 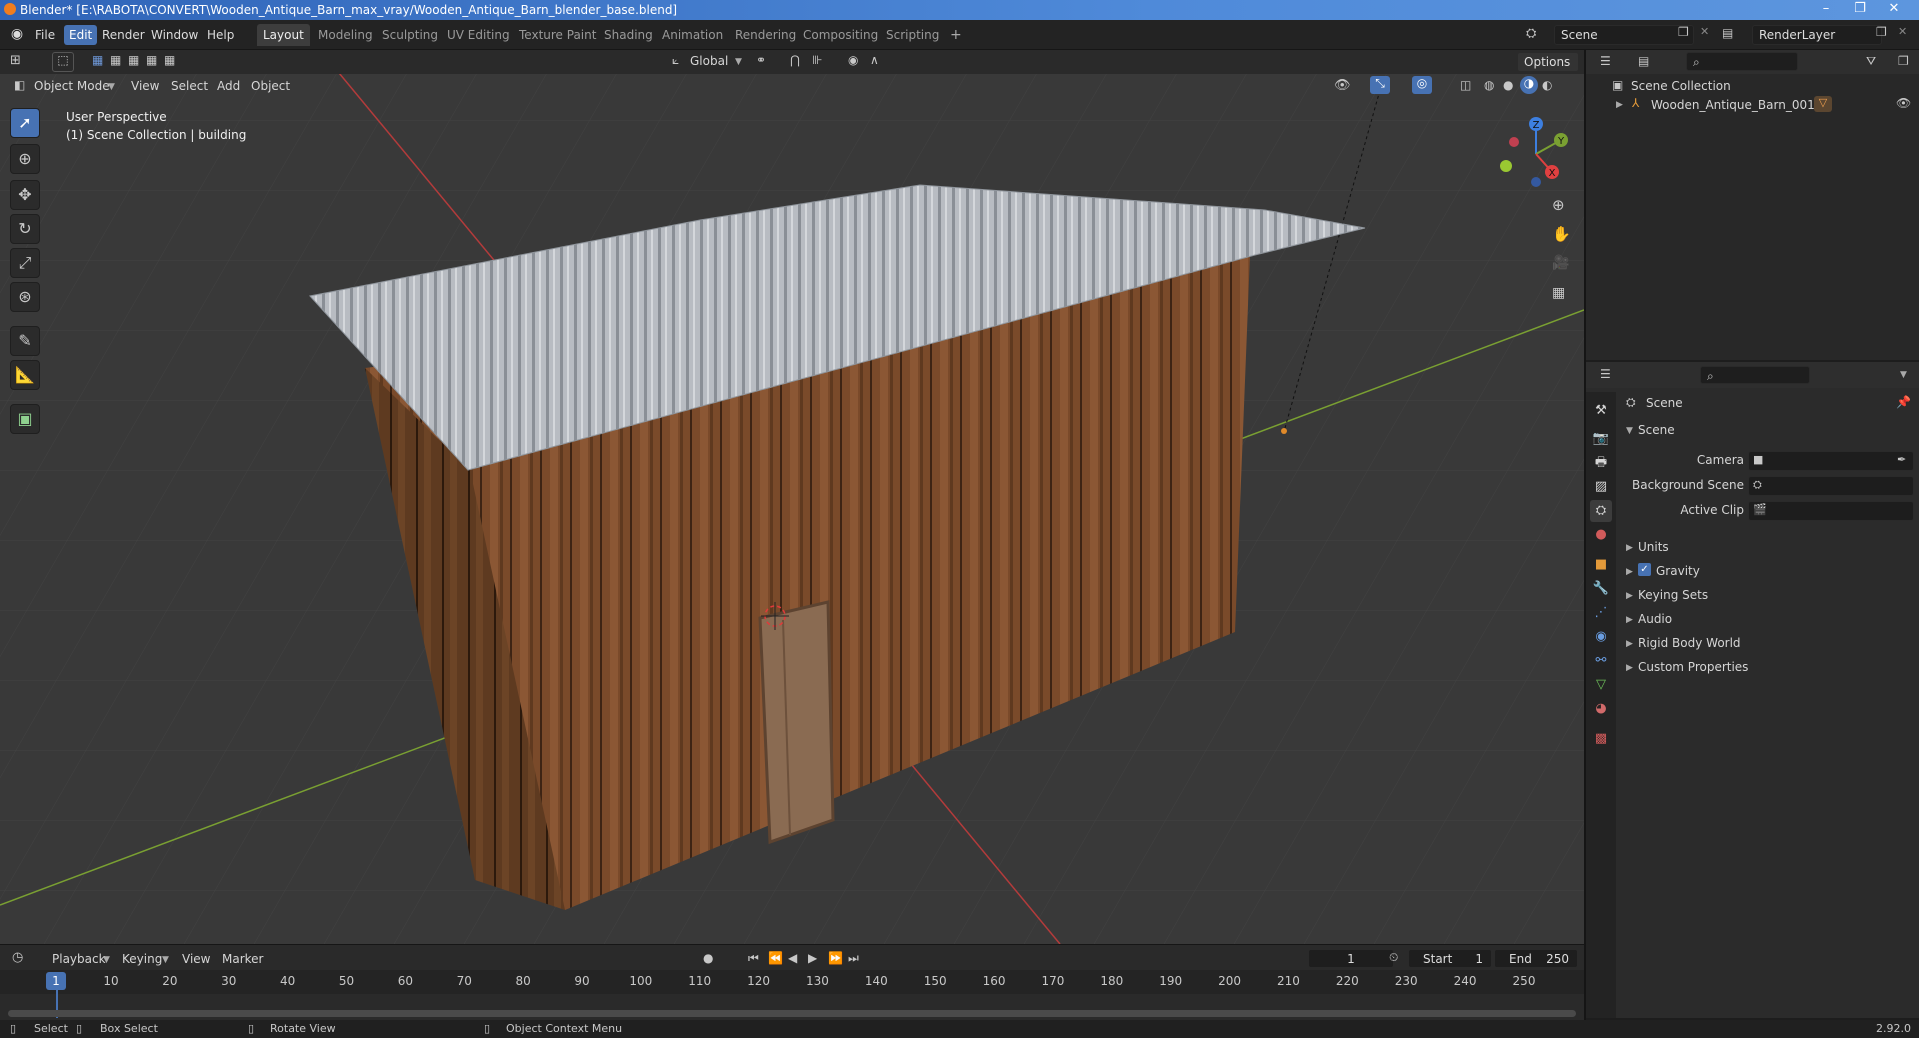 I want to click on select-box-tool: ➚, so click(x=25, y=123).